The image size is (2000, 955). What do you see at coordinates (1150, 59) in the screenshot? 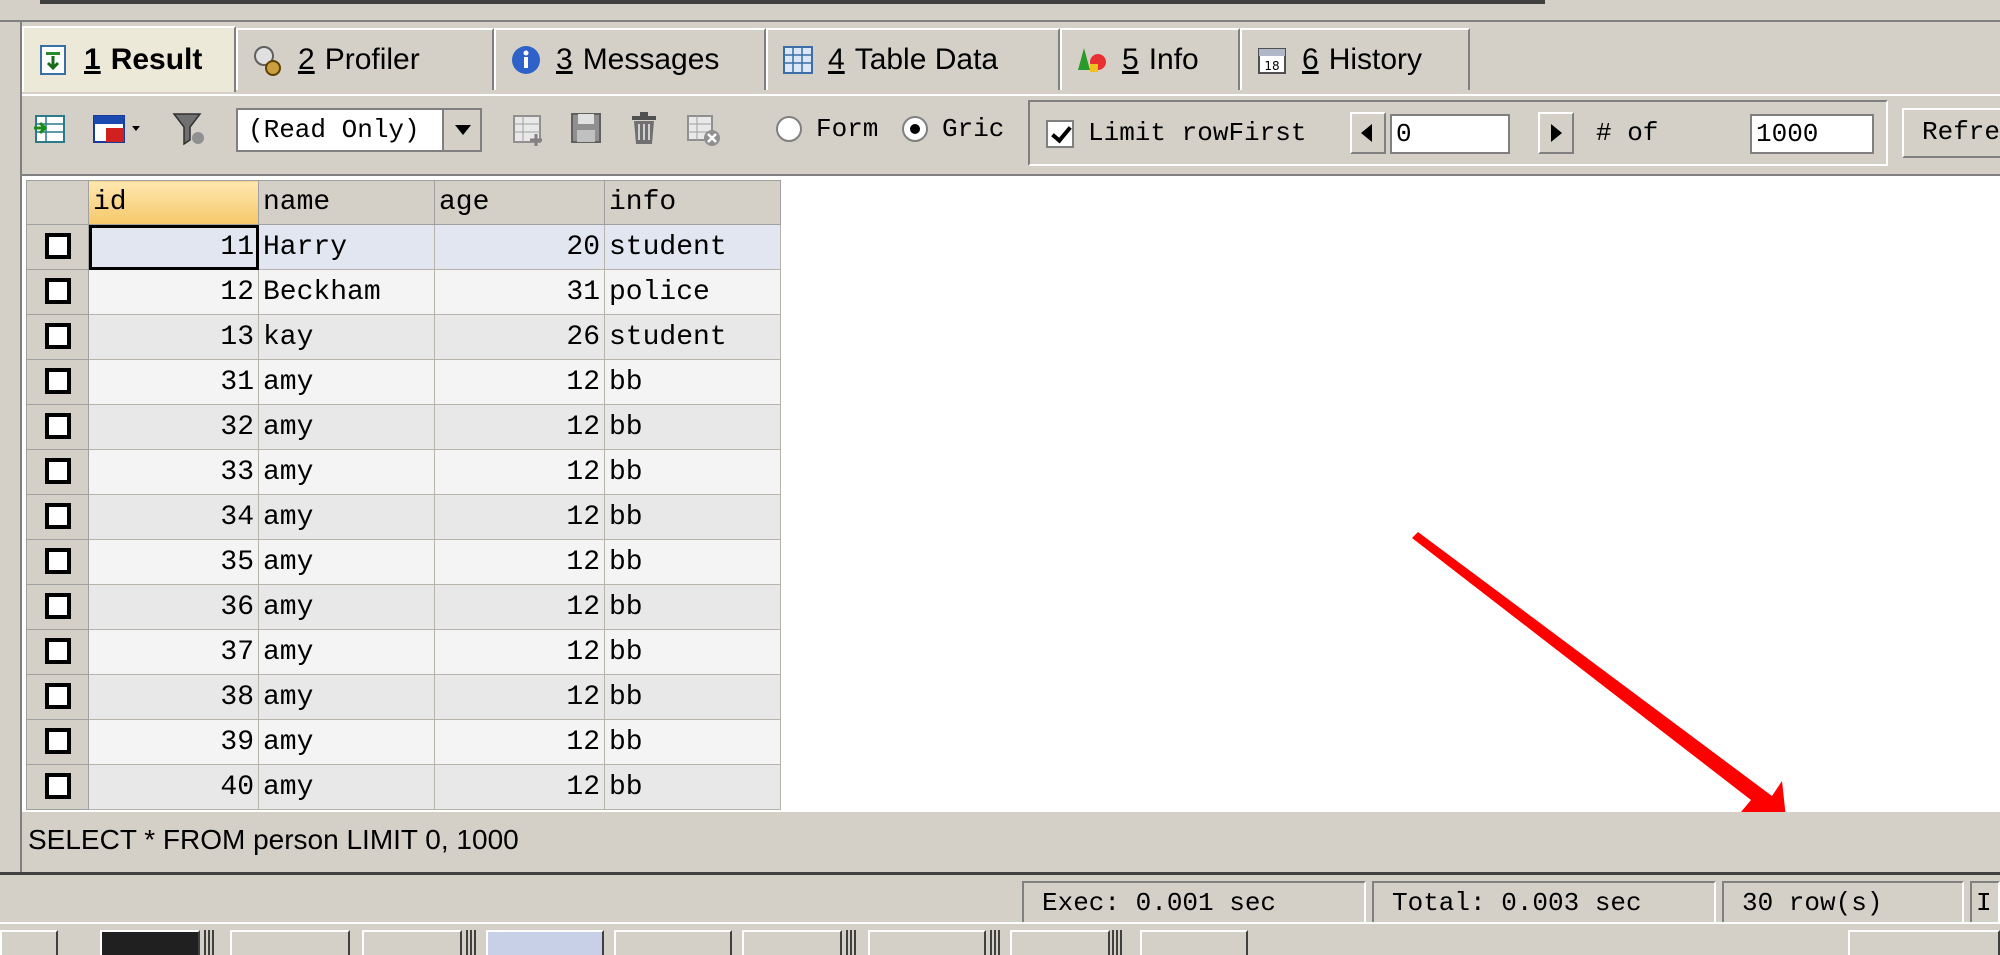
I see `tab-info: 5 Info` at bounding box center [1150, 59].